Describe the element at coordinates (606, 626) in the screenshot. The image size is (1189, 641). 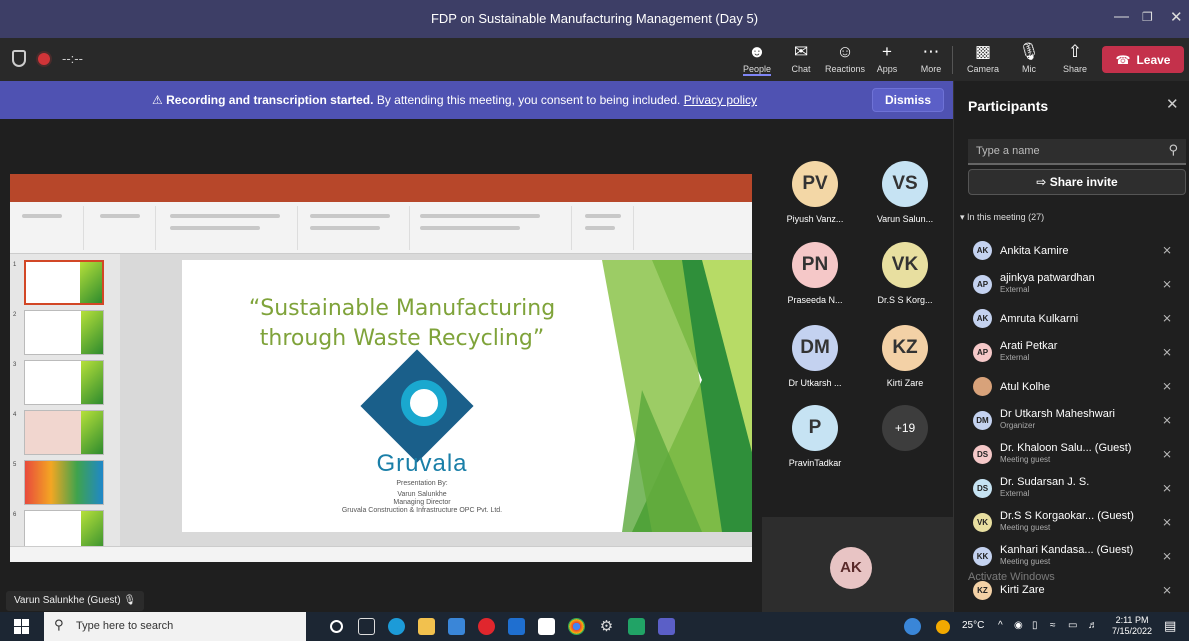
I see `settings-icon: ⚙` at that location.